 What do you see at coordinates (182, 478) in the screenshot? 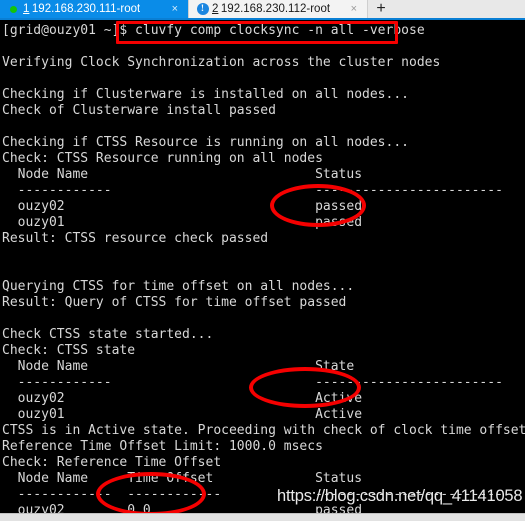
I see `terminal-line: Node Name Time Offset Status` at bounding box center [182, 478].